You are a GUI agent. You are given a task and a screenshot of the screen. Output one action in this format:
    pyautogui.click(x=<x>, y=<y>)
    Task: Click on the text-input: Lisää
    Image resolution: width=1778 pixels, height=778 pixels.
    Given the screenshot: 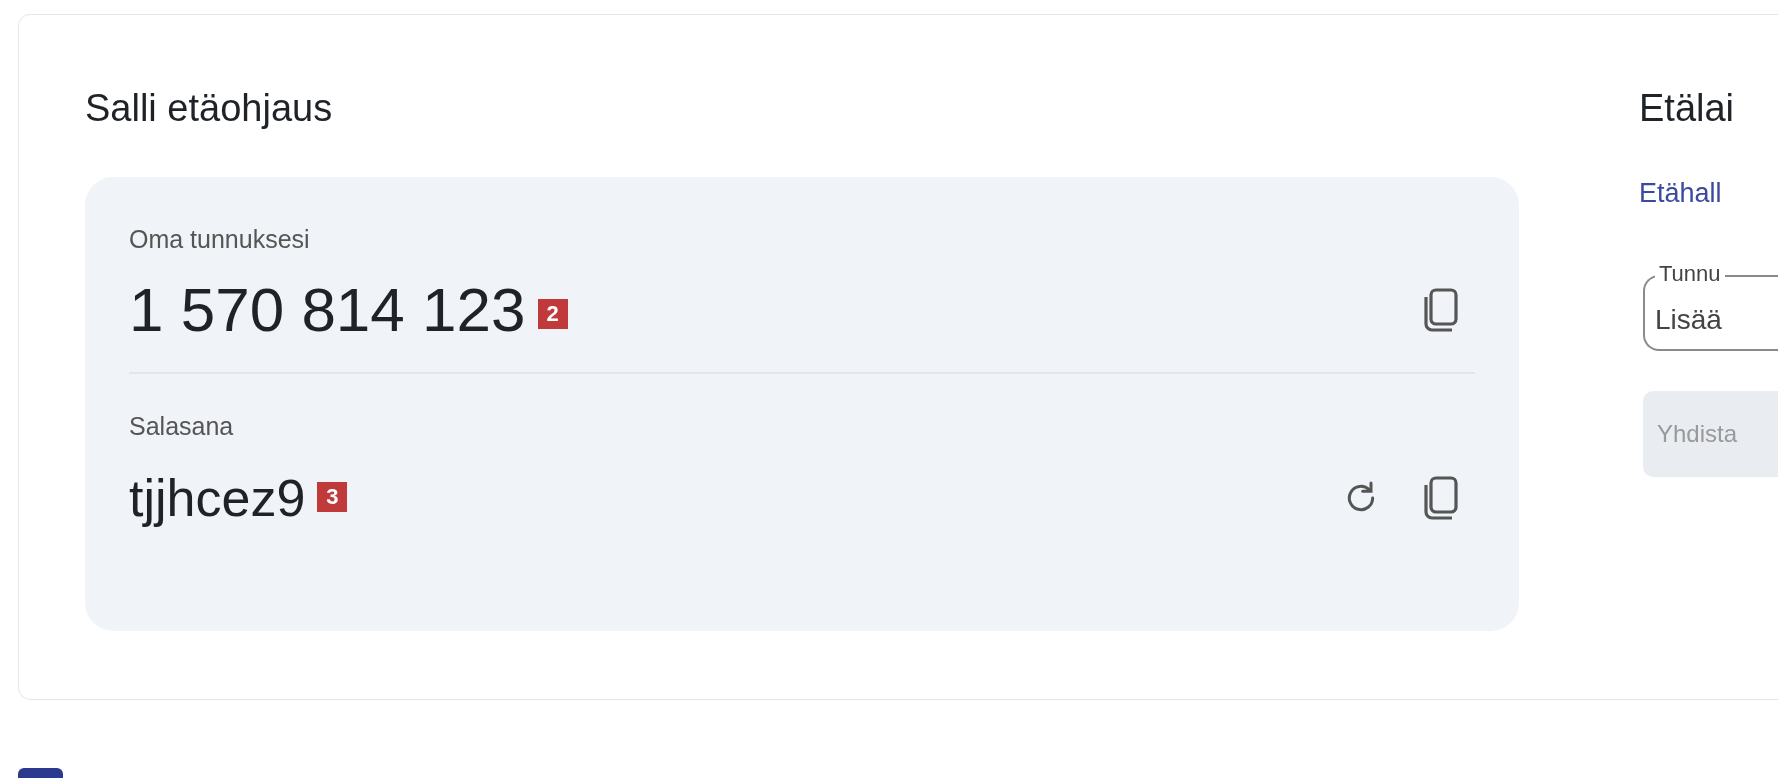 What is the action you would take?
    pyautogui.click(x=1716, y=320)
    